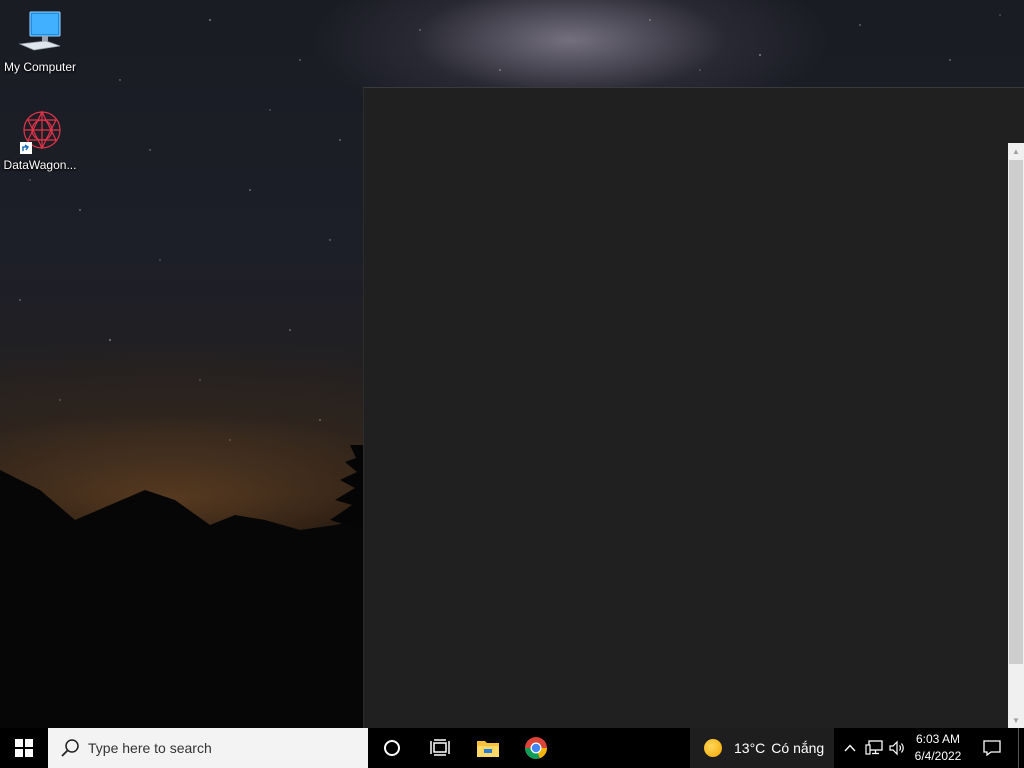 This screenshot has width=1024, height=768. I want to click on vertical-scrollbar: ▲ ▼, so click(1016, 435).